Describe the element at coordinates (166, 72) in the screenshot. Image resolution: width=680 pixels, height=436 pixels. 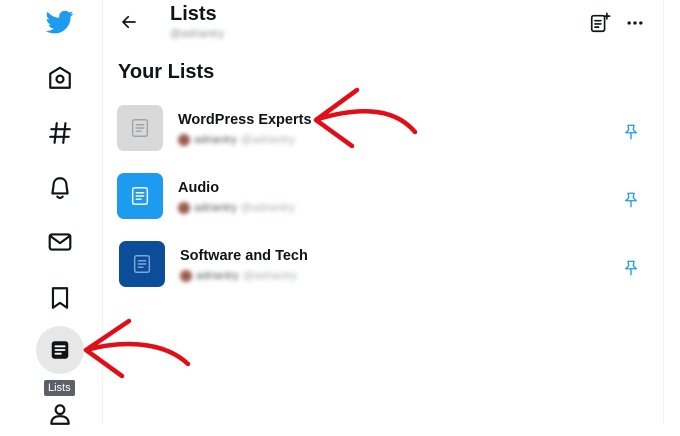
I see `section-title: Your Lists` at that location.